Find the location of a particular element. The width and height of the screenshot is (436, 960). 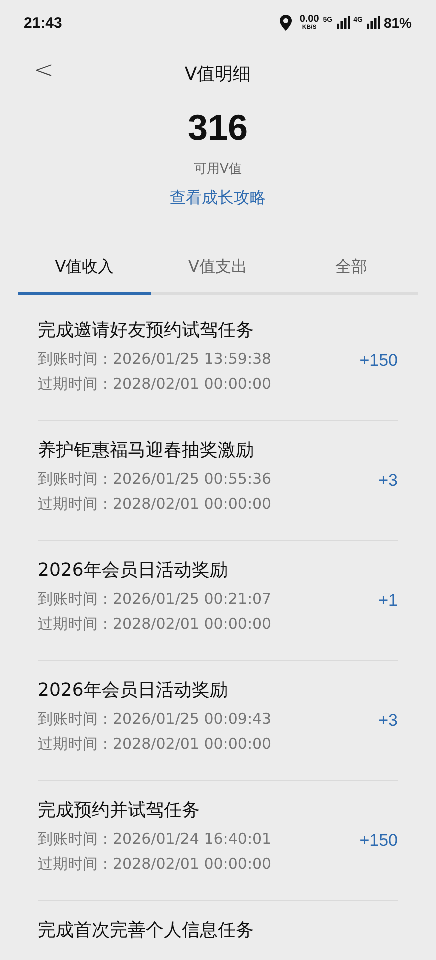

tab: V值收入 is located at coordinates (85, 271).